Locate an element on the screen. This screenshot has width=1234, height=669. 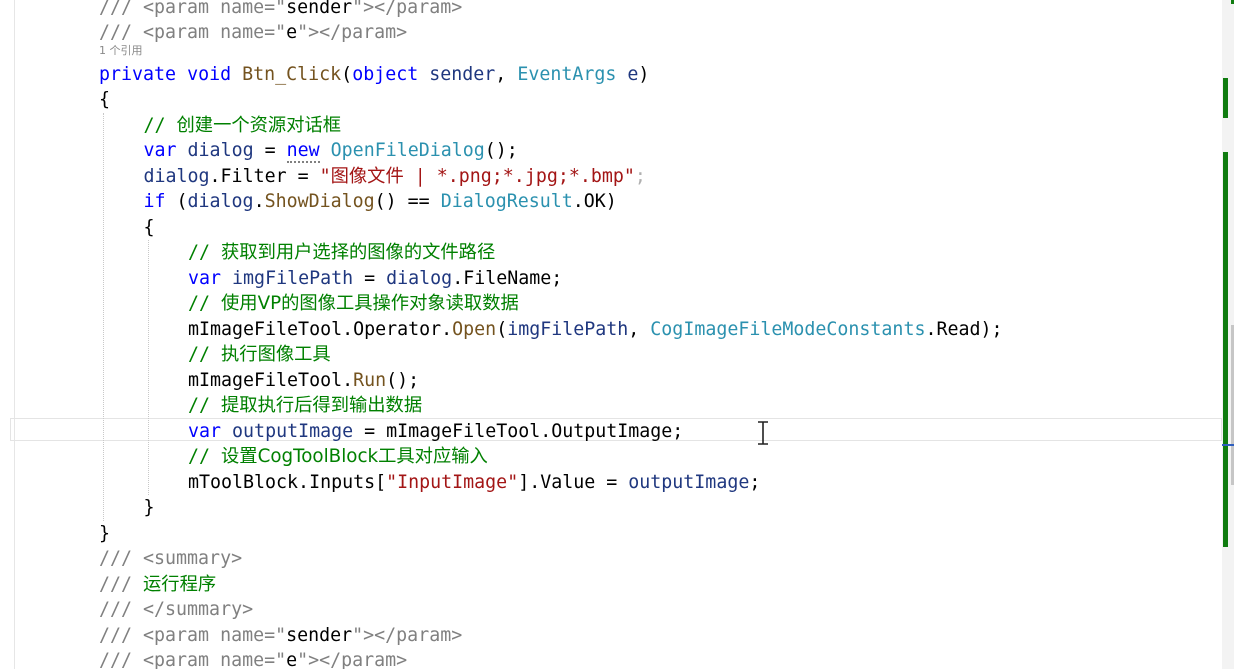
code-token: /// <summary> is located at coordinates (171, 558).